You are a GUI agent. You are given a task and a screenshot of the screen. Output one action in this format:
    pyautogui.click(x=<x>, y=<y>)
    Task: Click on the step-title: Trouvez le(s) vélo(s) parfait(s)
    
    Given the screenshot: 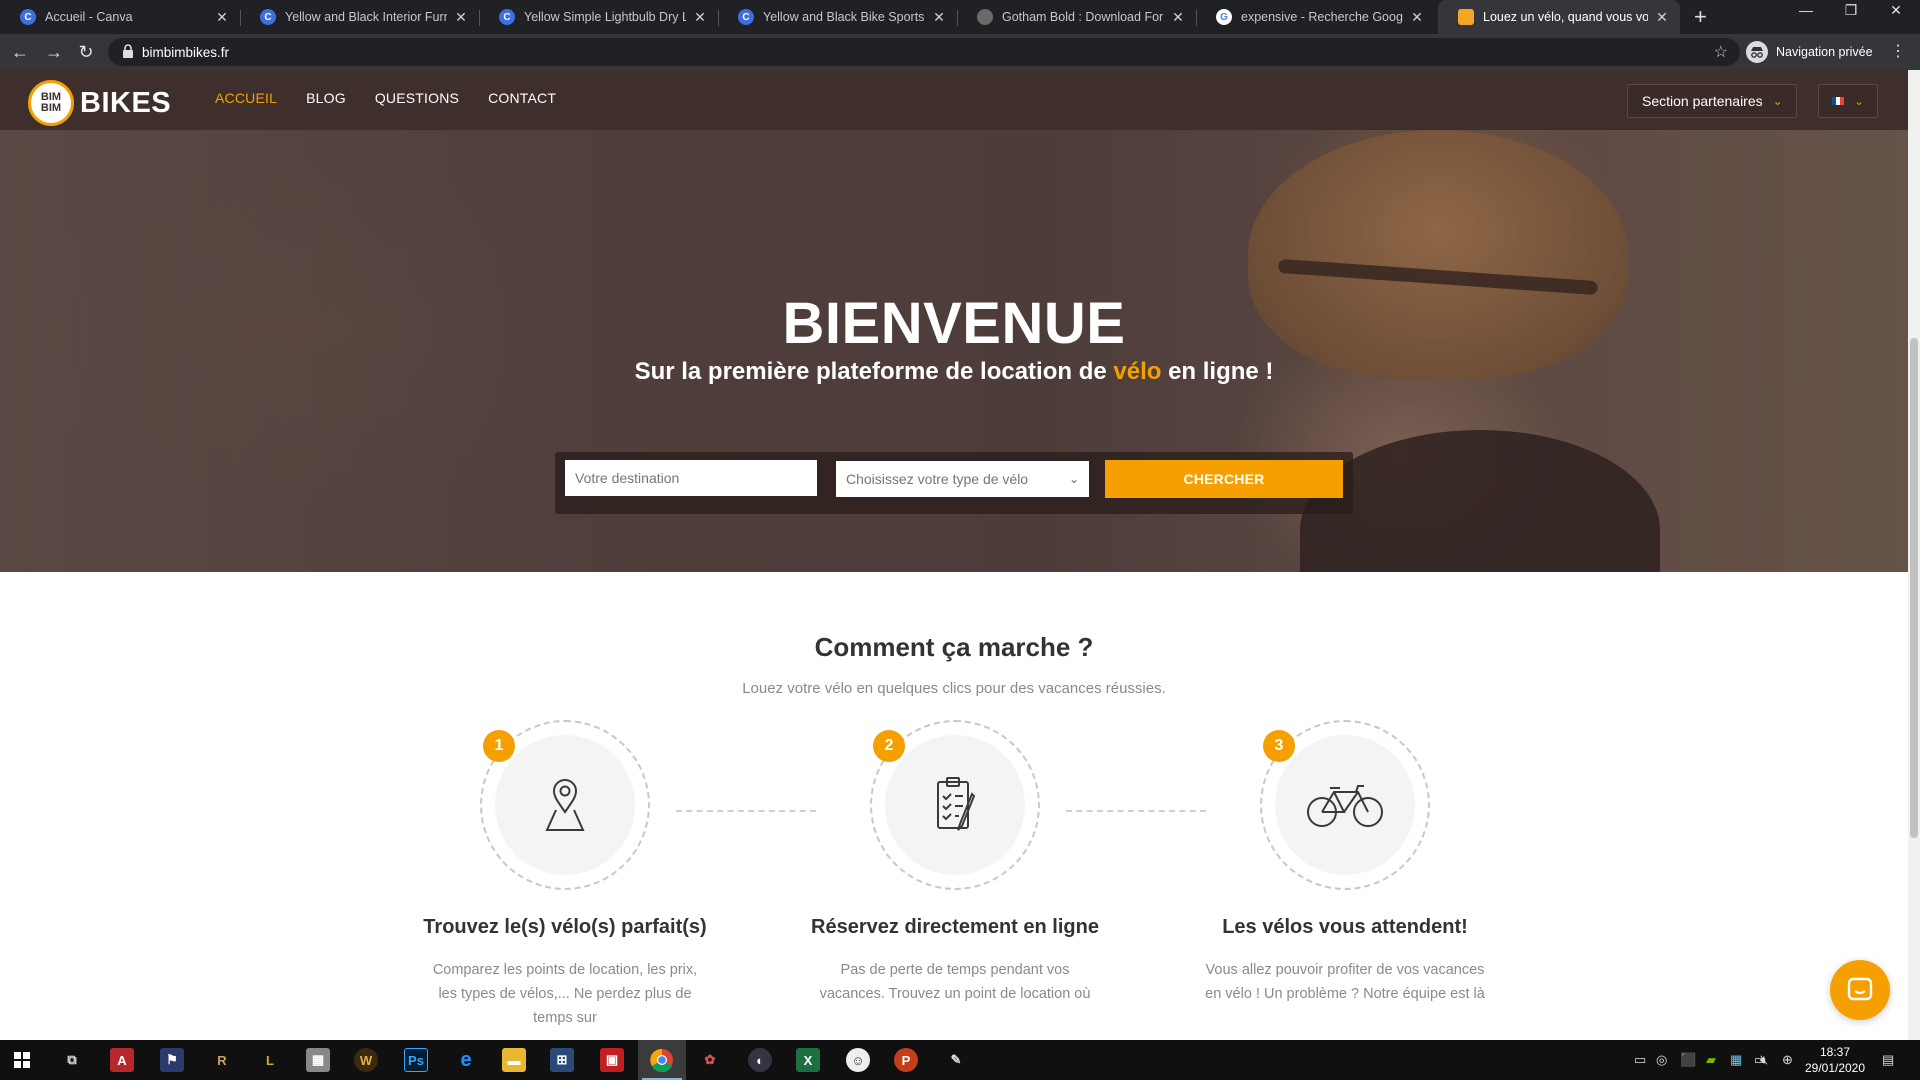 What is the action you would take?
    pyautogui.click(x=565, y=927)
    